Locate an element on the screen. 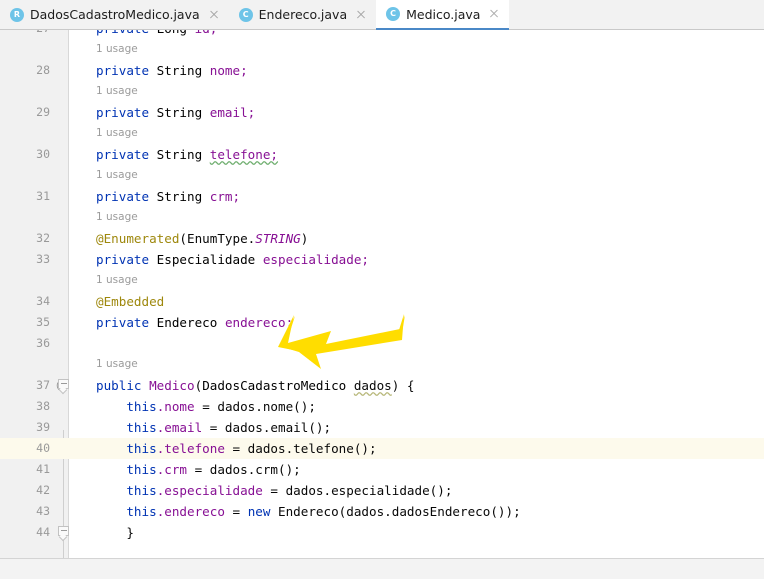 Image resolution: width=764 pixels, height=579 pixels. tab-label: Endereco.java is located at coordinates (303, 14).